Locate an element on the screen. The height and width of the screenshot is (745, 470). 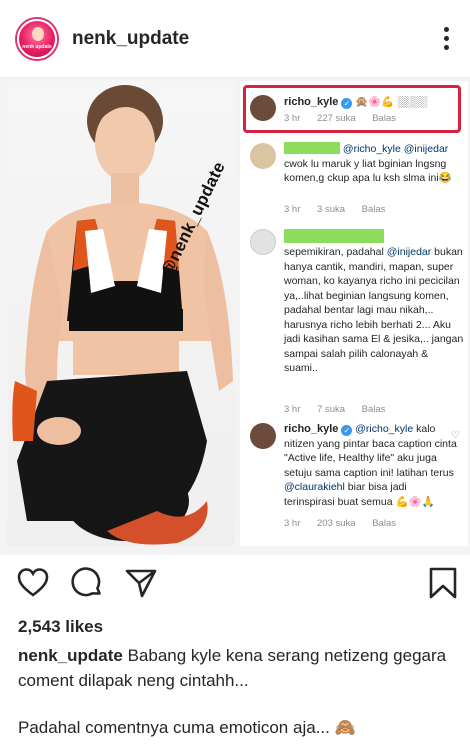
comment-likes: 3 suka is located at coordinates (331, 209).